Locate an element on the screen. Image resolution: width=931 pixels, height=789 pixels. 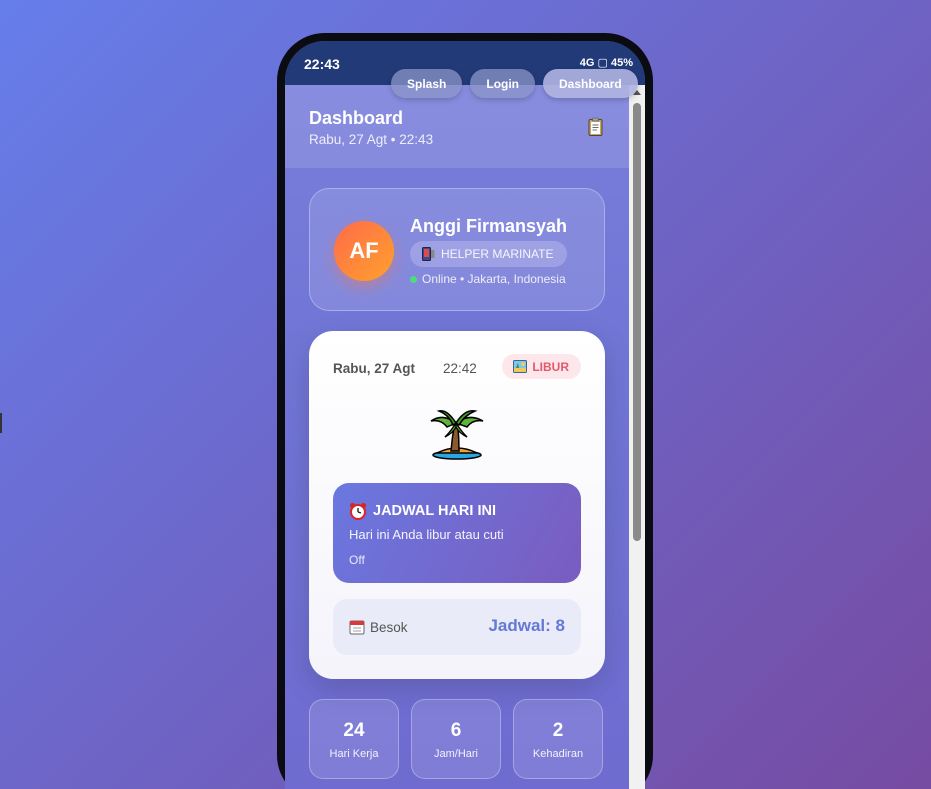
tomorrow-label-text: Besok is located at coordinates (389, 627).